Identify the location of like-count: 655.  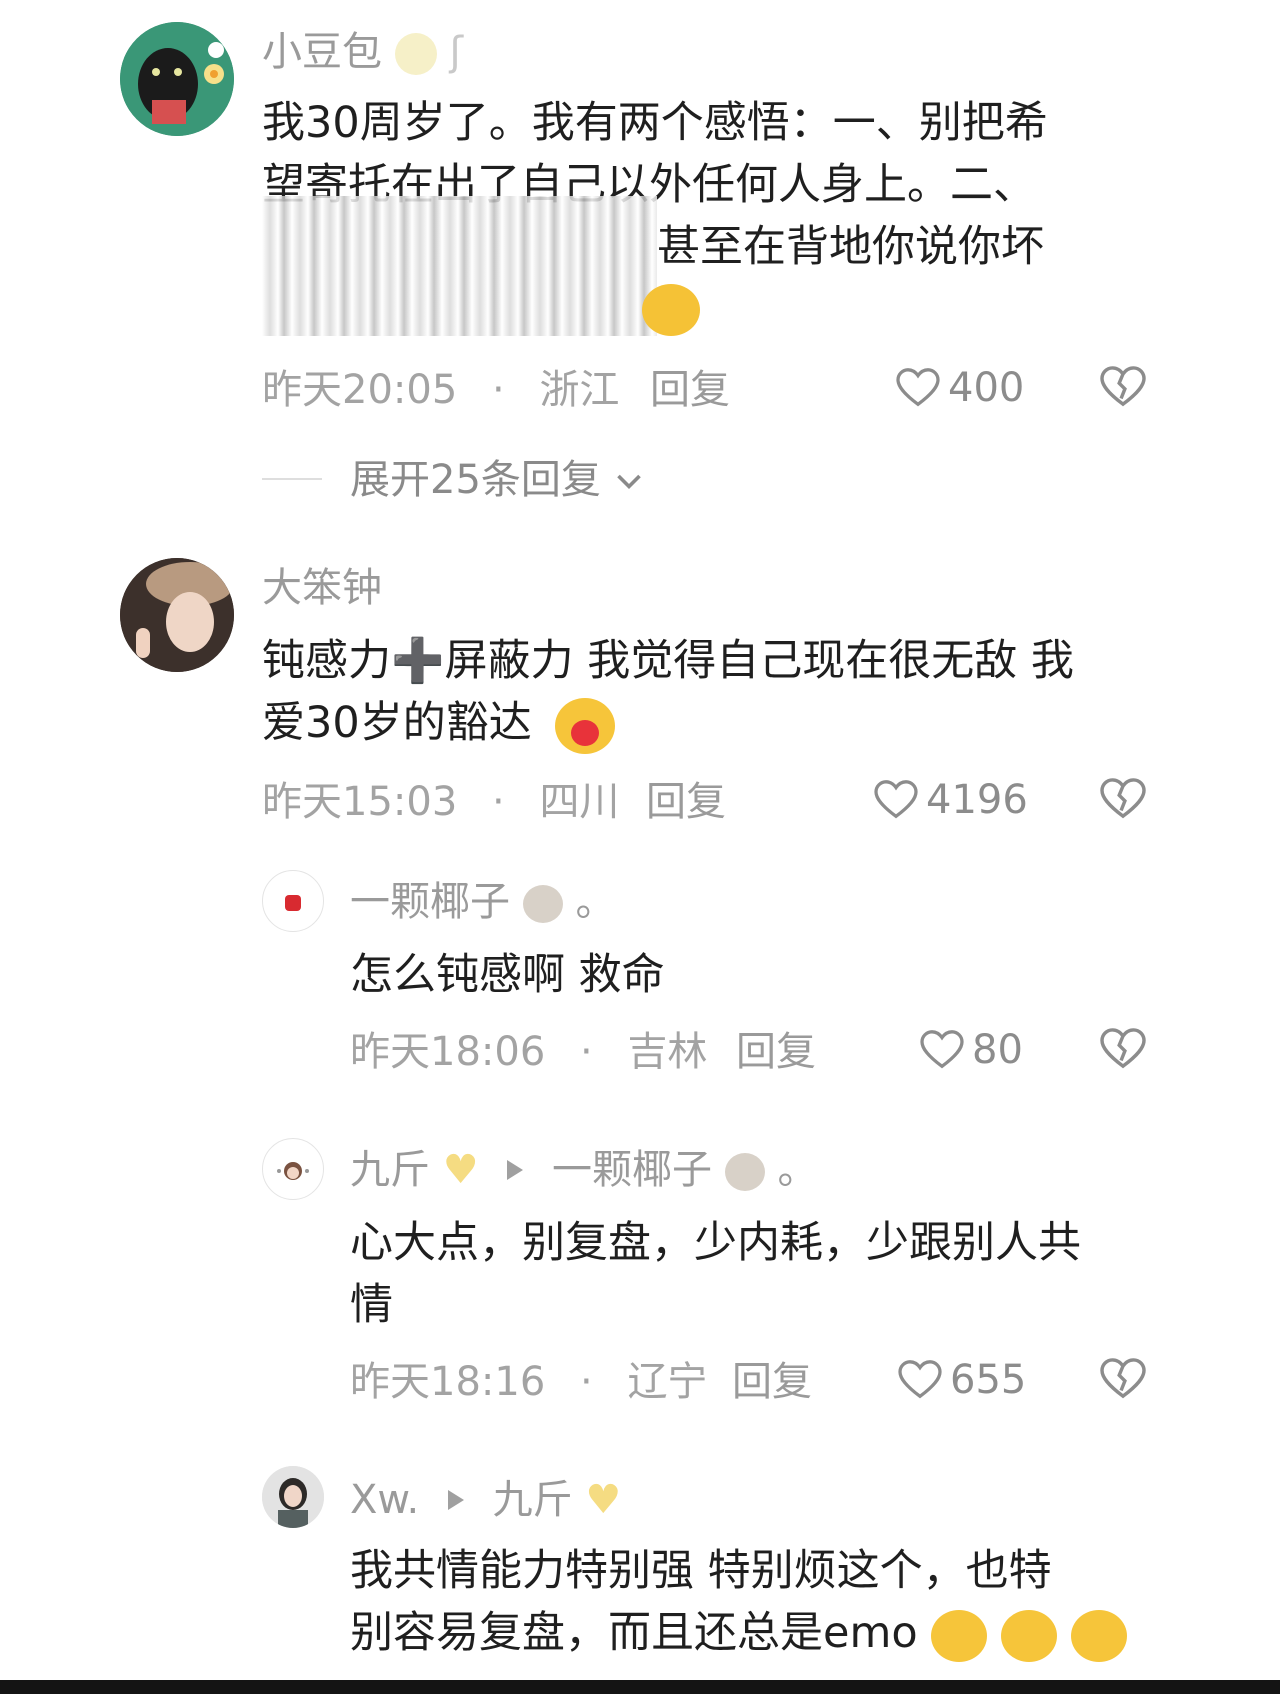
(988, 1380).